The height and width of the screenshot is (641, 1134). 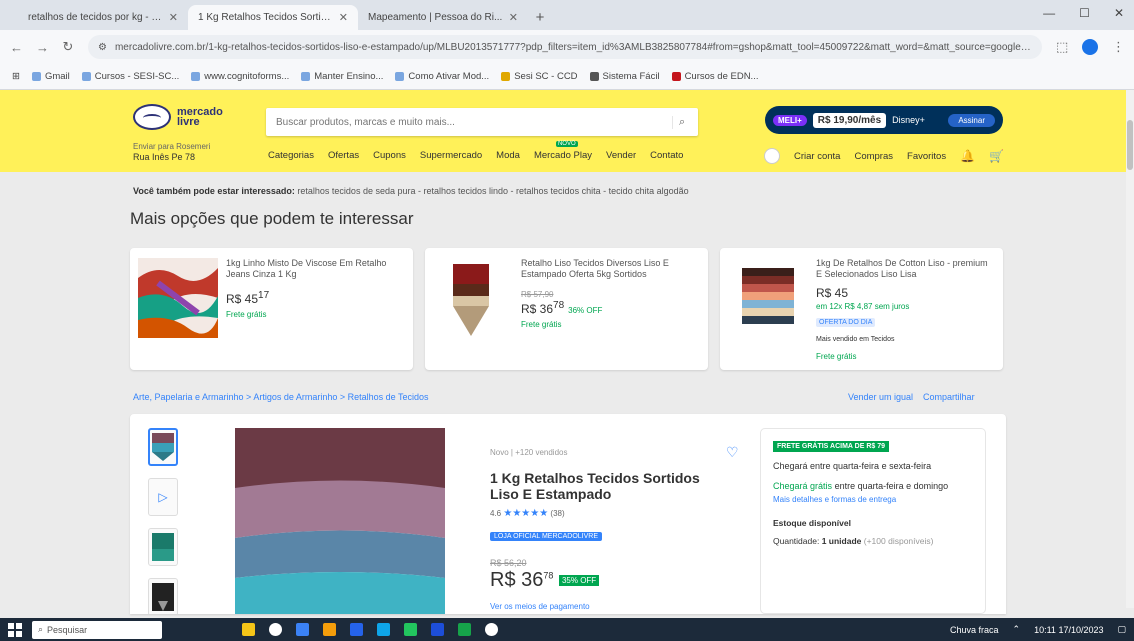 What do you see at coordinates (474, 122) in the screenshot?
I see `search-input` at bounding box center [474, 122].